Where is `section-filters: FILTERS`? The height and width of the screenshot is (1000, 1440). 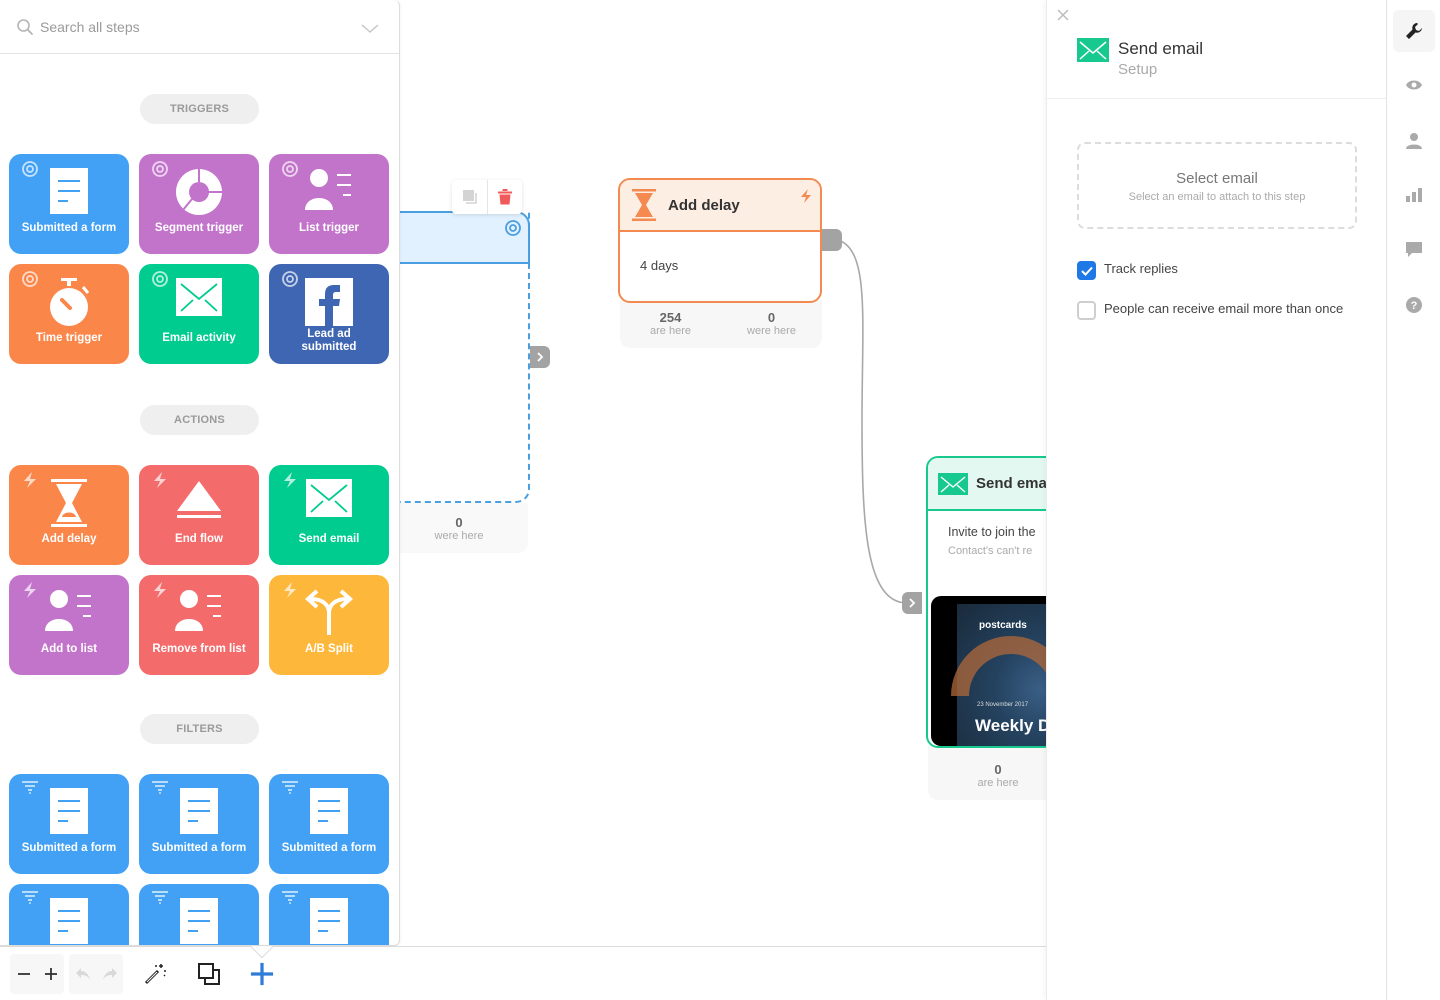
section-filters: FILTERS is located at coordinates (199, 729).